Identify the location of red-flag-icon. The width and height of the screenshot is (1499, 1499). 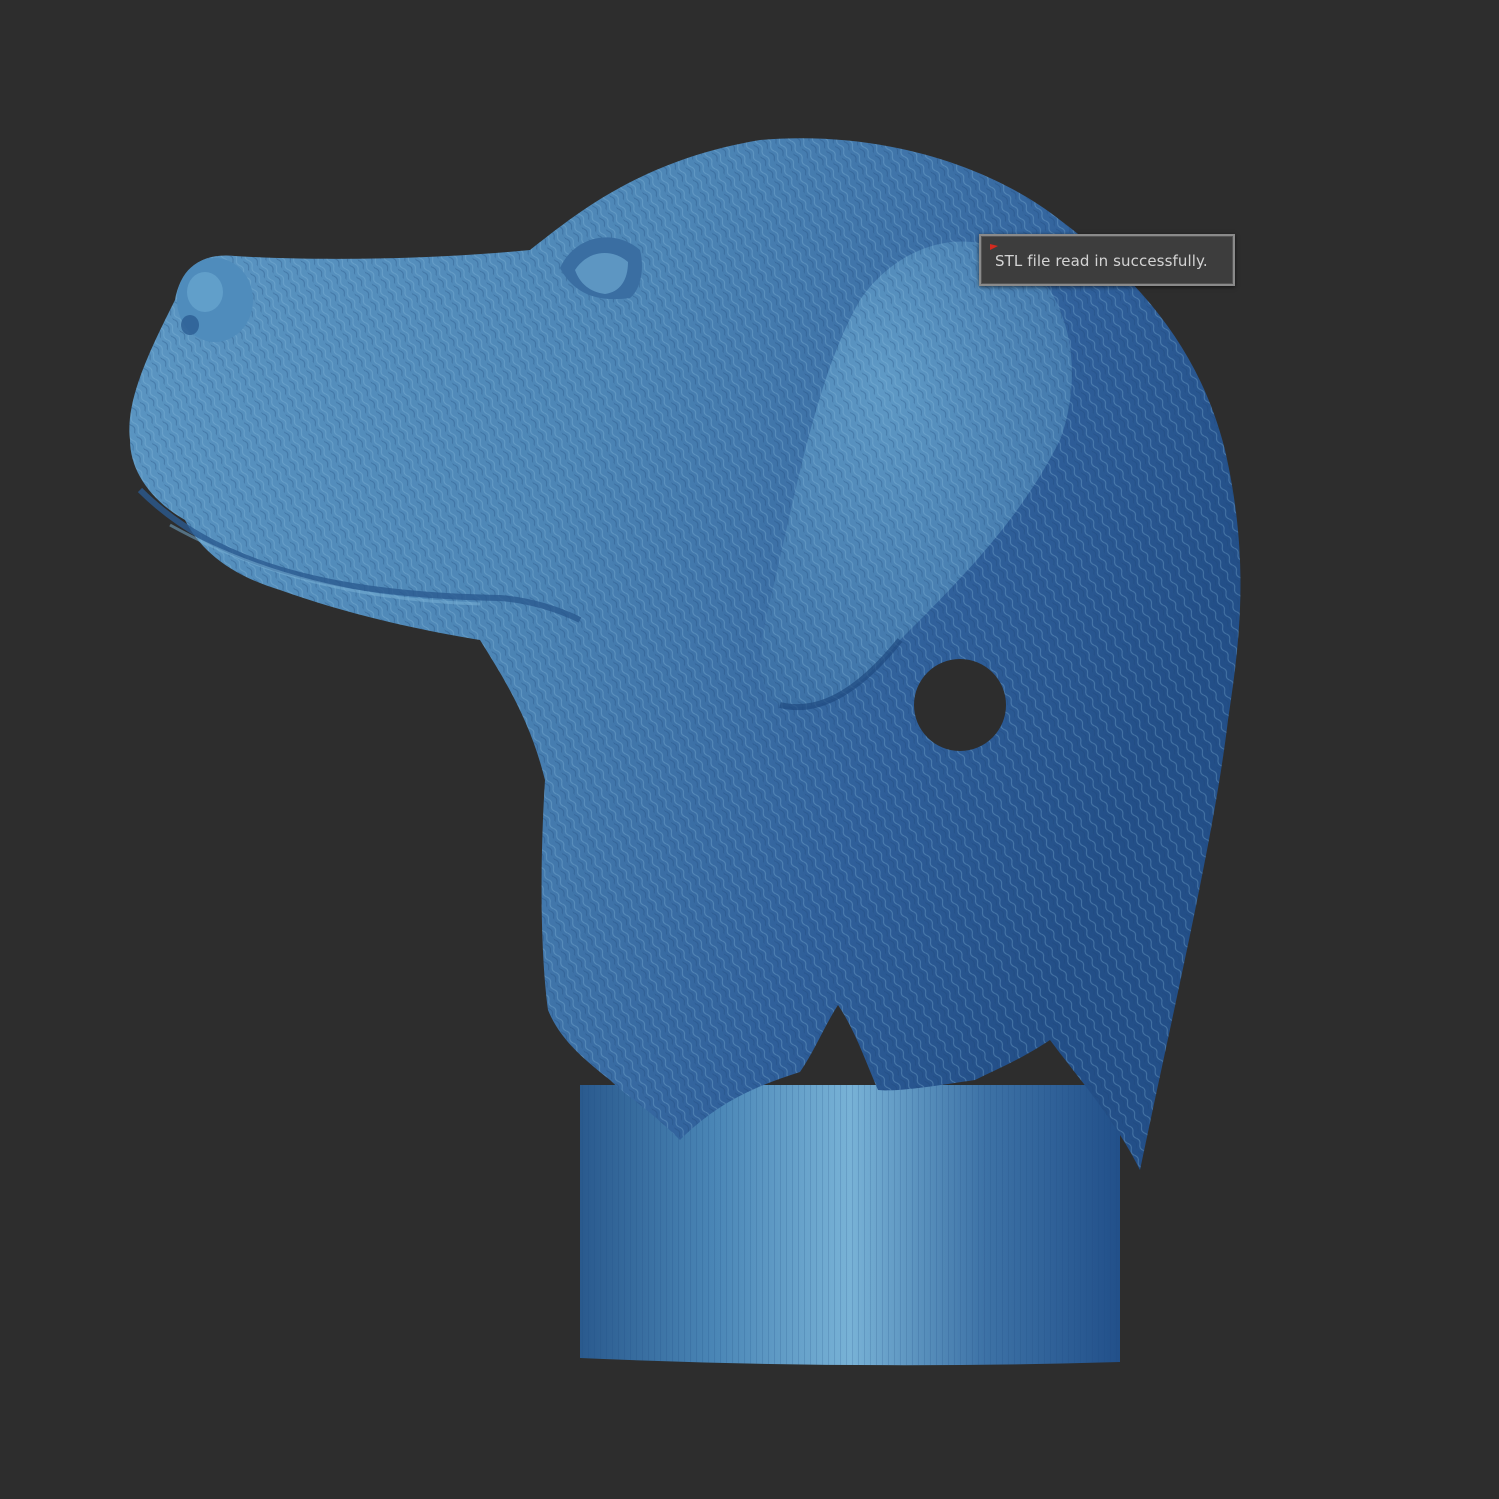
(994, 247).